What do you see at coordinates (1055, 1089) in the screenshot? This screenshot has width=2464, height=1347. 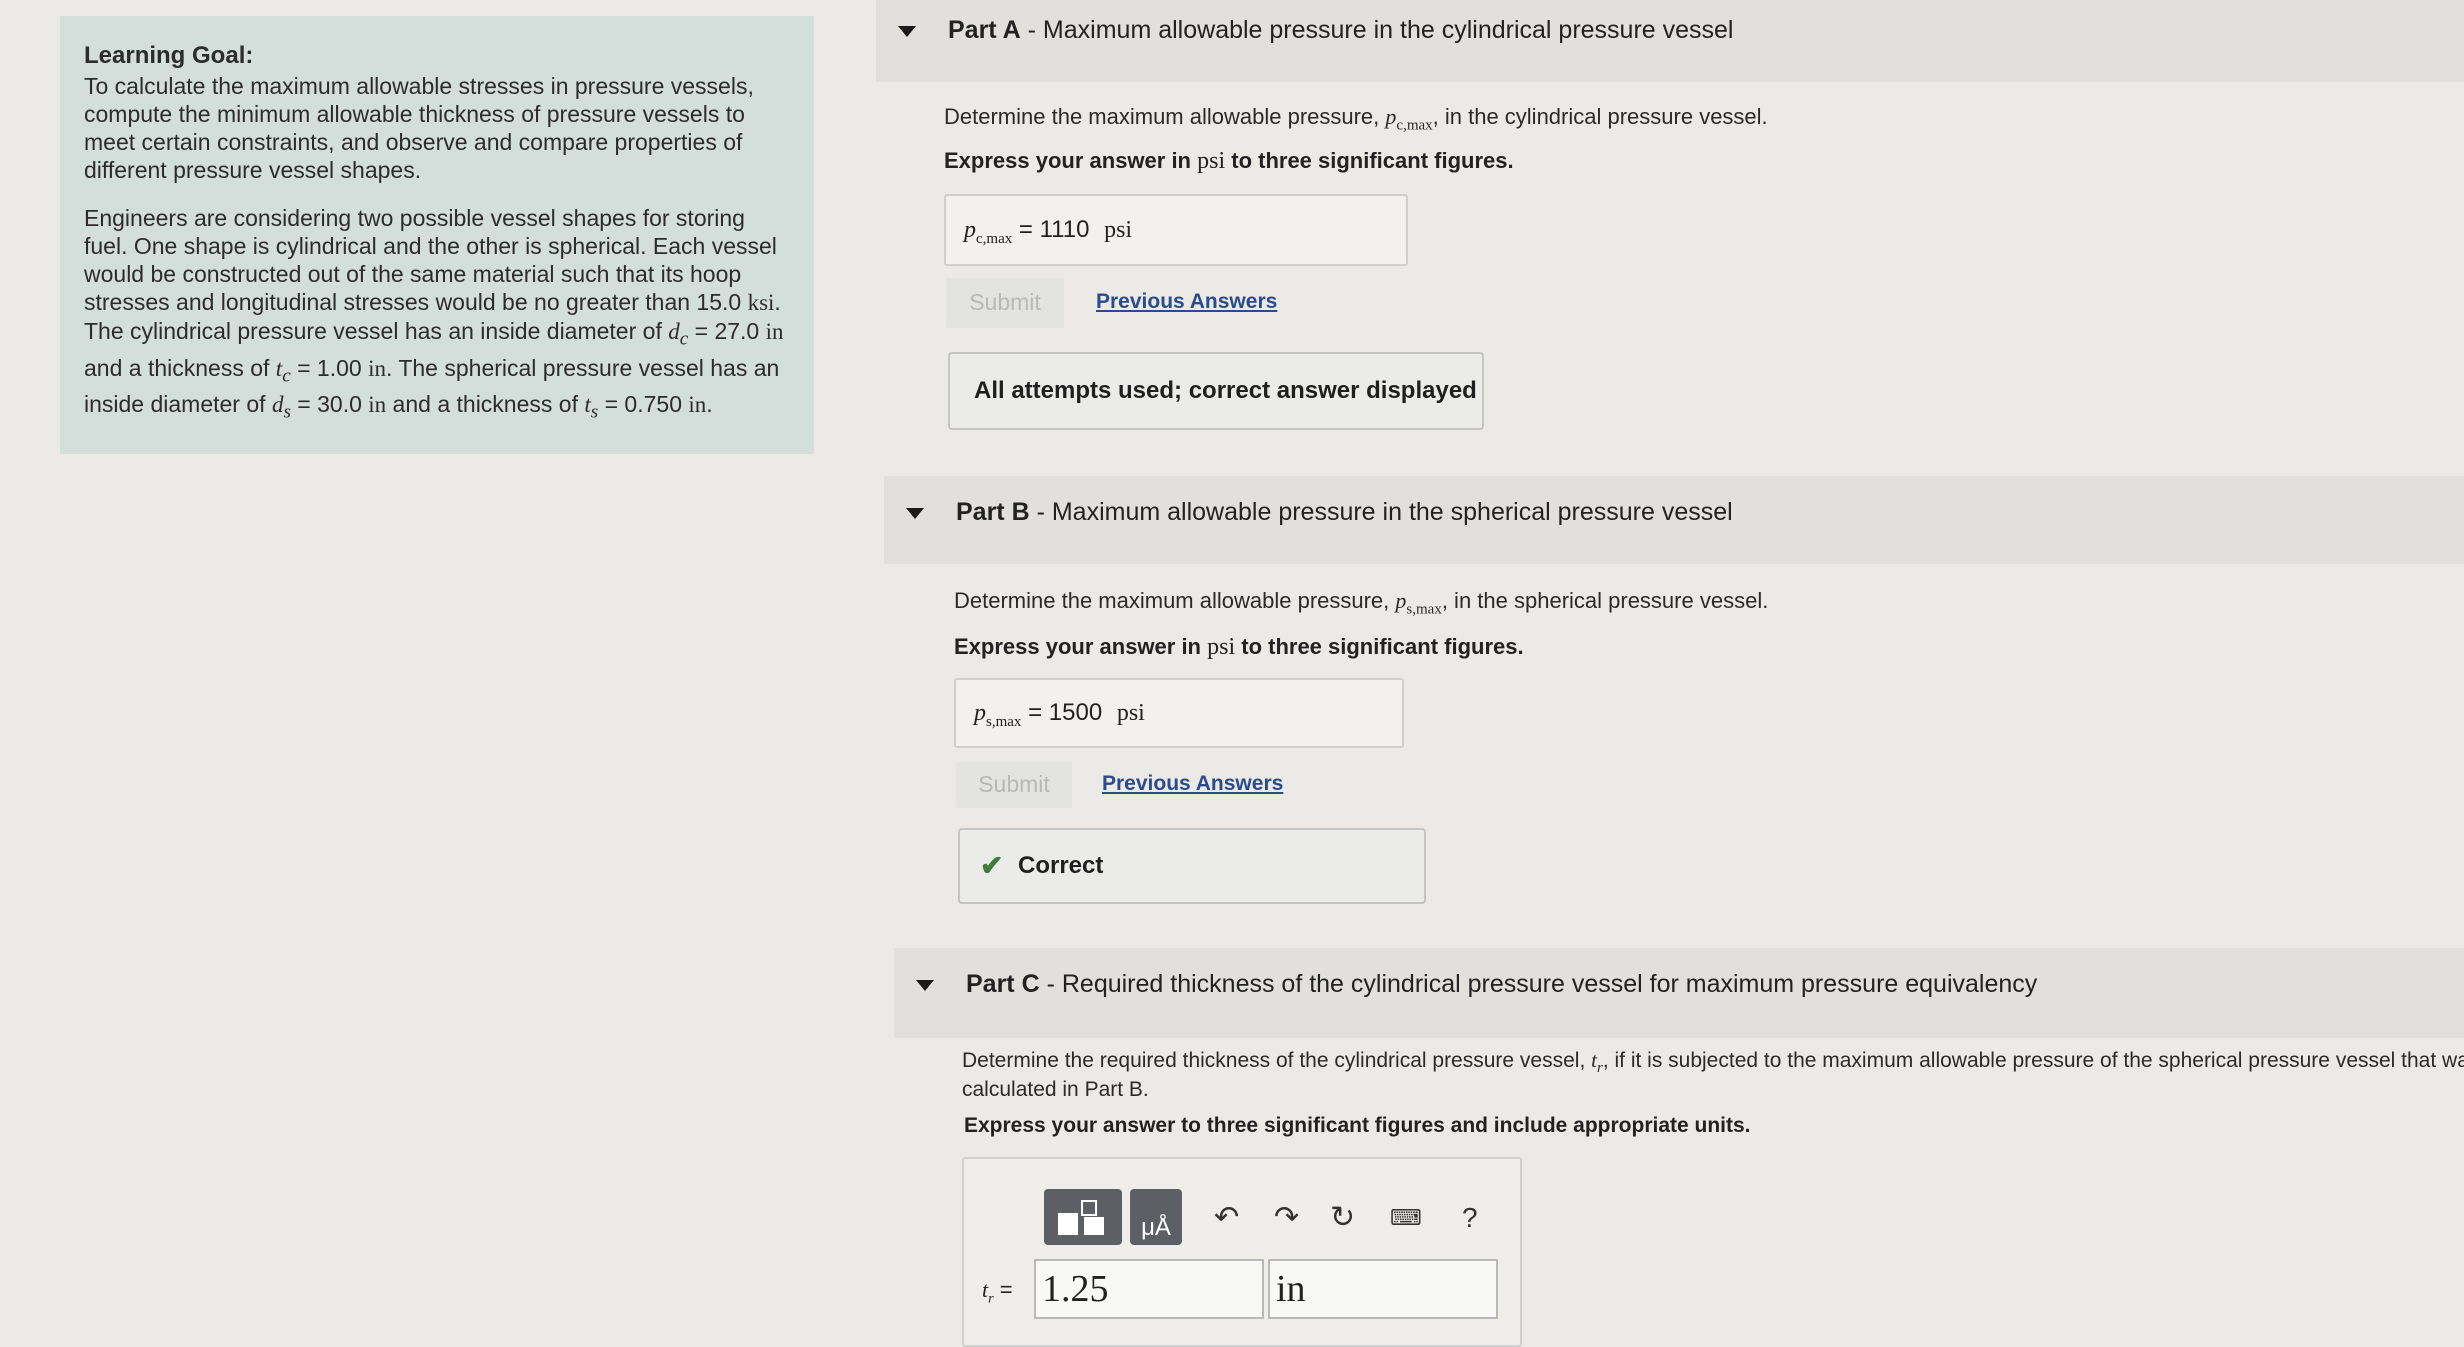 I see `part-c-question-cont: calculated in Part B.` at bounding box center [1055, 1089].